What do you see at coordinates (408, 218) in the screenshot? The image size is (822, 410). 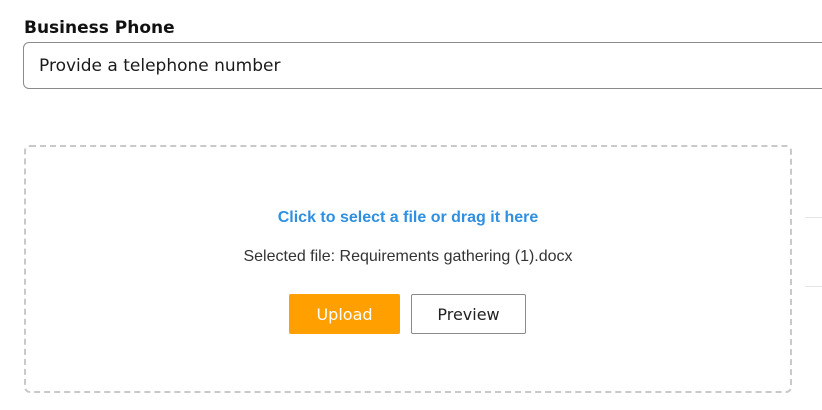 I see `select-file-link: Click to select a file or drag it here` at bounding box center [408, 218].